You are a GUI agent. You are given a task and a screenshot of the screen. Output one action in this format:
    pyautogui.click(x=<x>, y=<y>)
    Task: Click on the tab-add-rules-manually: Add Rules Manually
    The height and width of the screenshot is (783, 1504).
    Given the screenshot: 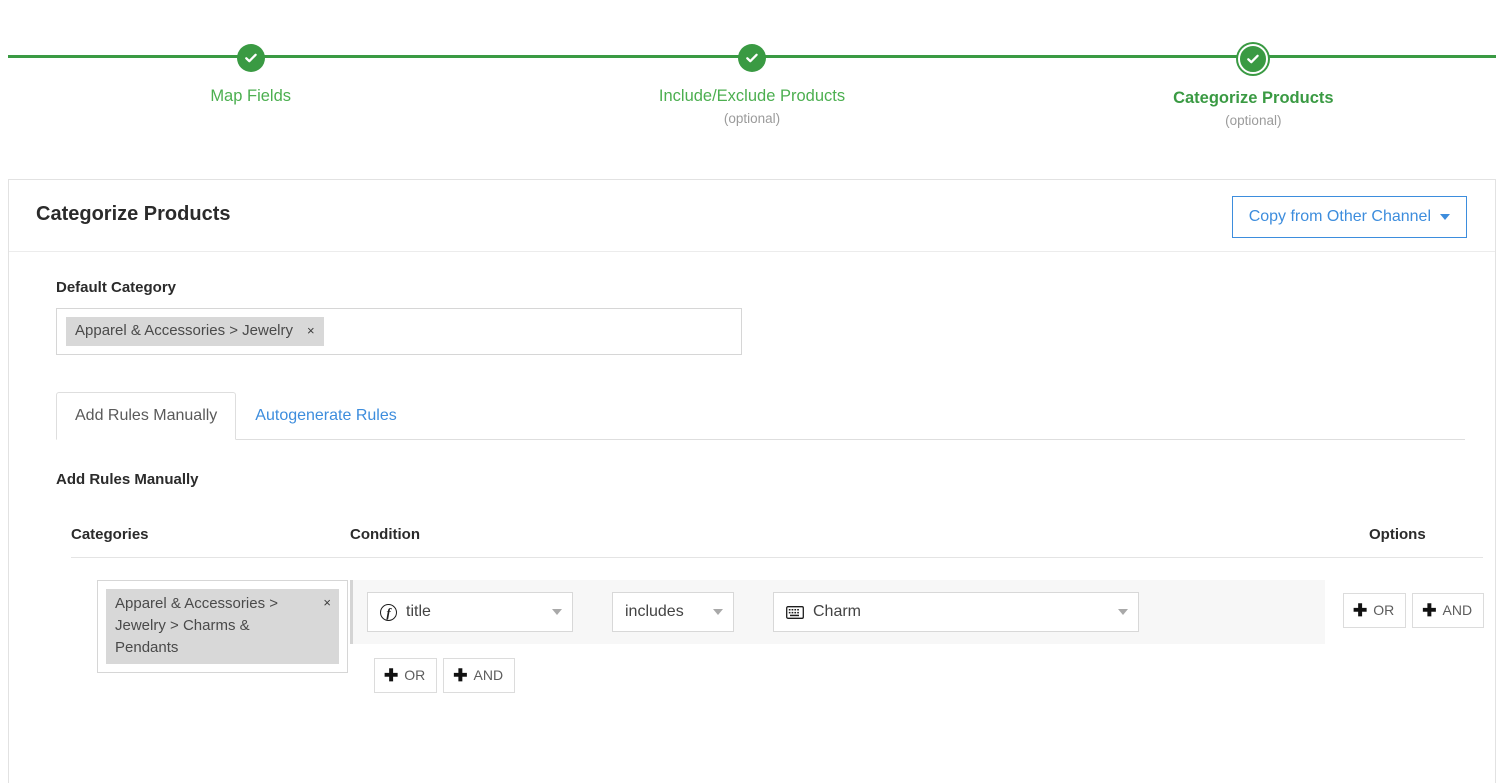 What is the action you would take?
    pyautogui.click(x=146, y=416)
    